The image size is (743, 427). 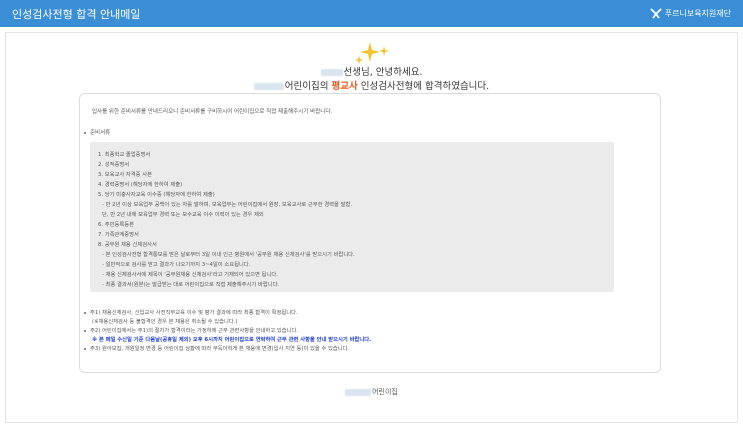 I want to click on greeting-line-2: 어린이집의 평교사 인성검사전형에 합격하였습니다., so click(x=371, y=85).